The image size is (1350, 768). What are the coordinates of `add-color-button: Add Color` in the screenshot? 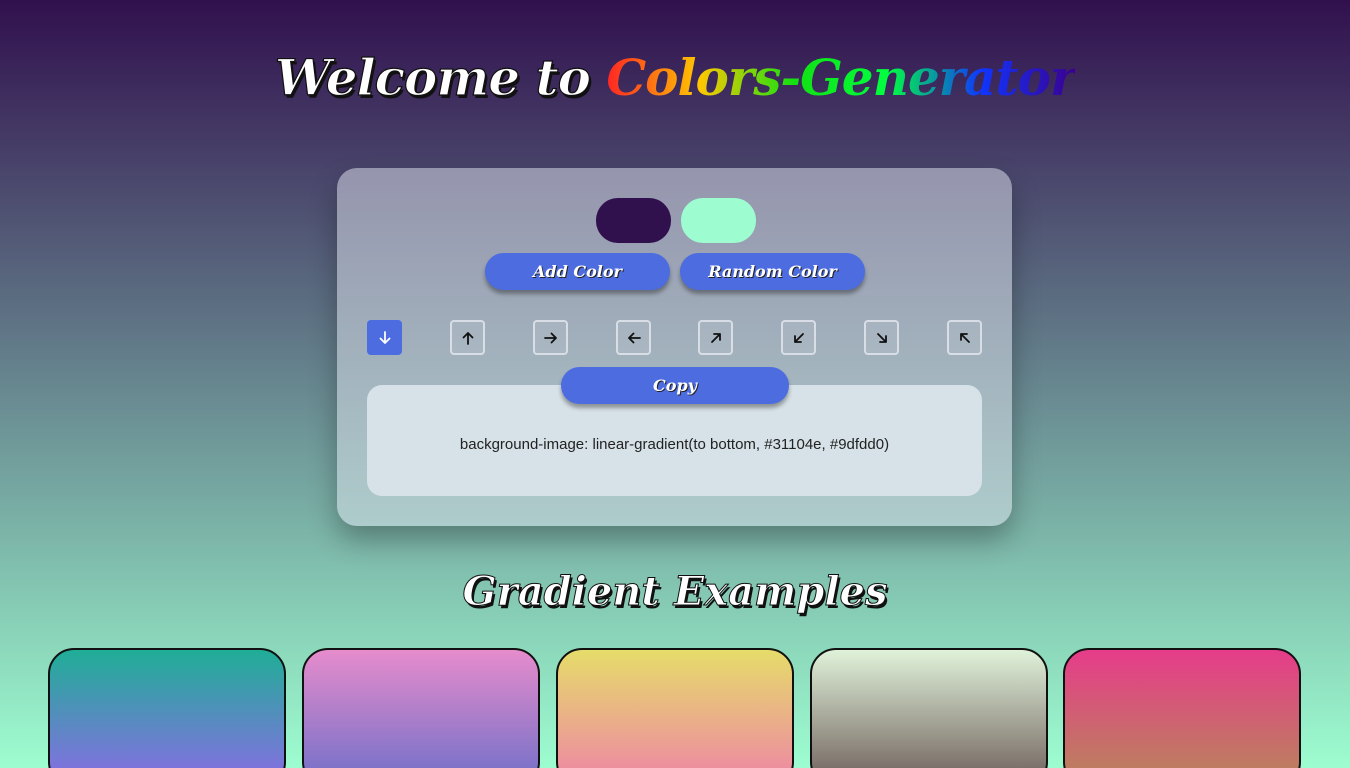 It's located at (577, 271).